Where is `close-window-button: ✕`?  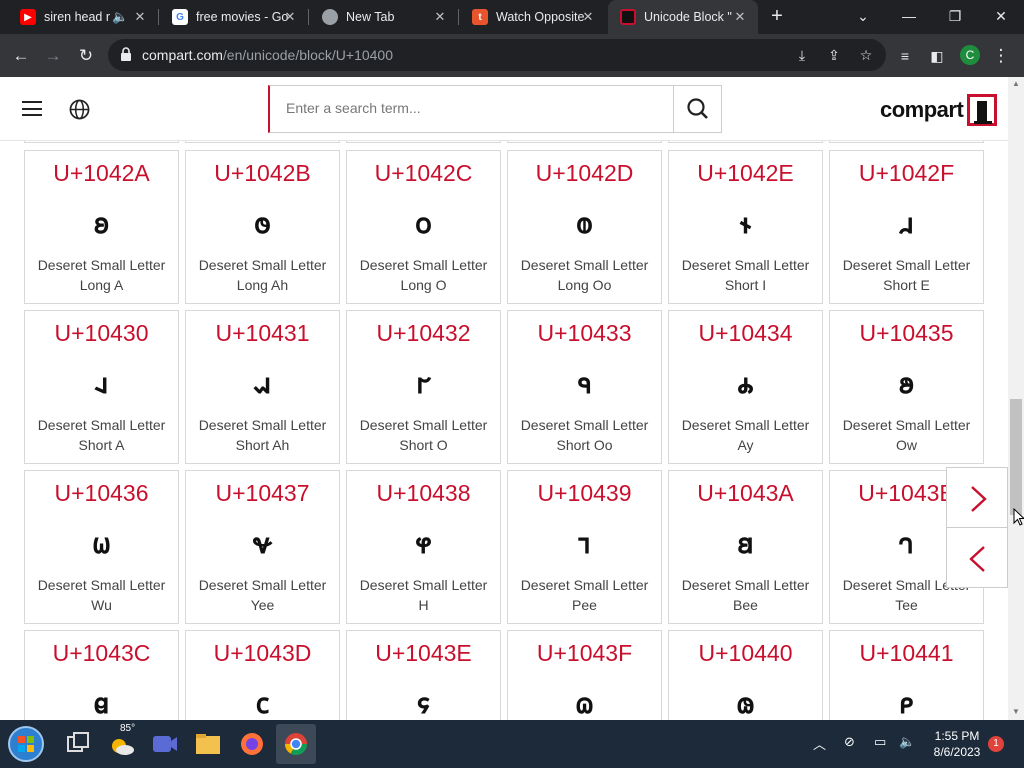
close-window-button: ✕ is located at coordinates (1001, 17).